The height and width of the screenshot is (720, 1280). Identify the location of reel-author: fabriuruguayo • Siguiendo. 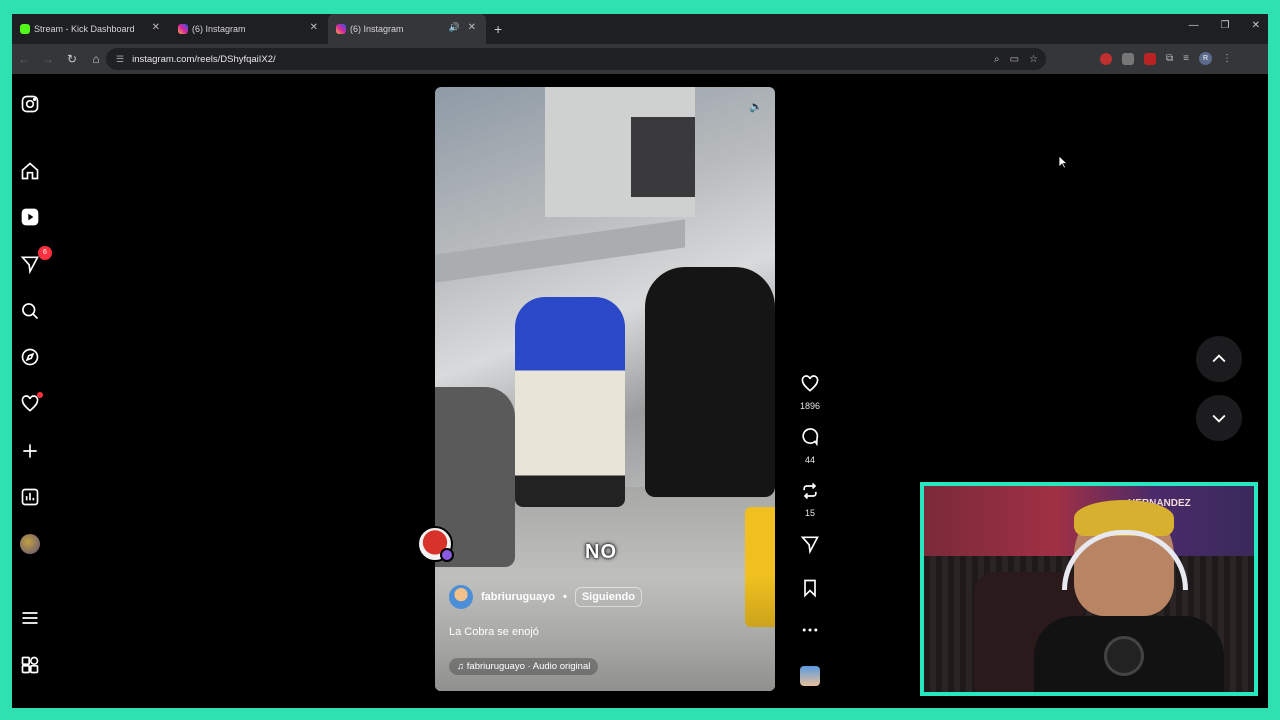
(545, 597).